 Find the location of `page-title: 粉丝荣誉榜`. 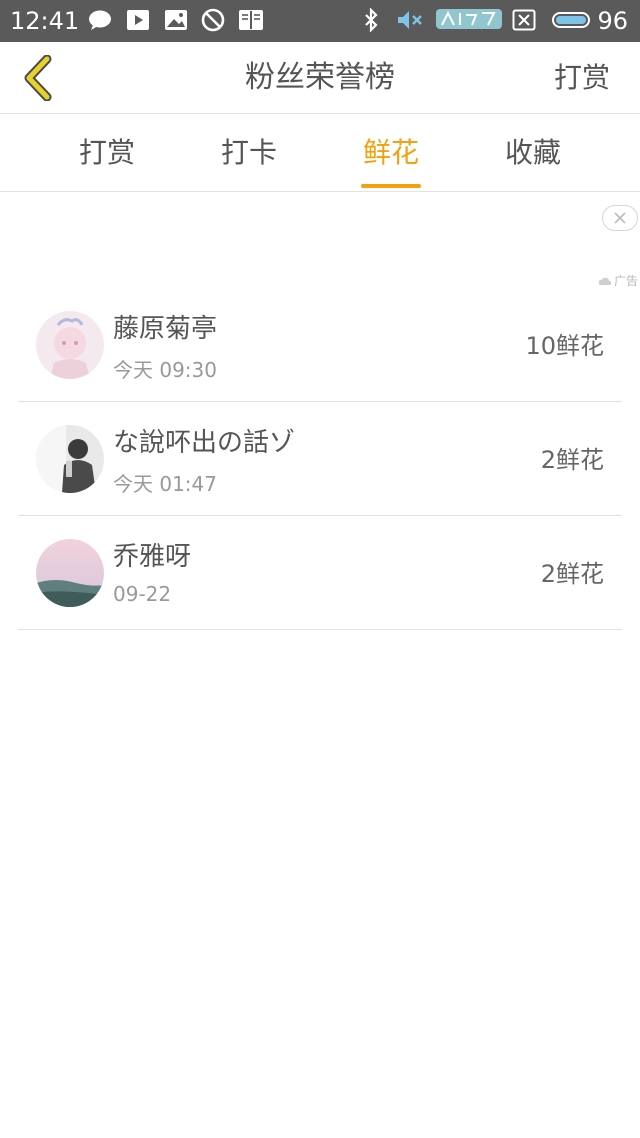

page-title: 粉丝荣誉榜 is located at coordinates (320, 77).